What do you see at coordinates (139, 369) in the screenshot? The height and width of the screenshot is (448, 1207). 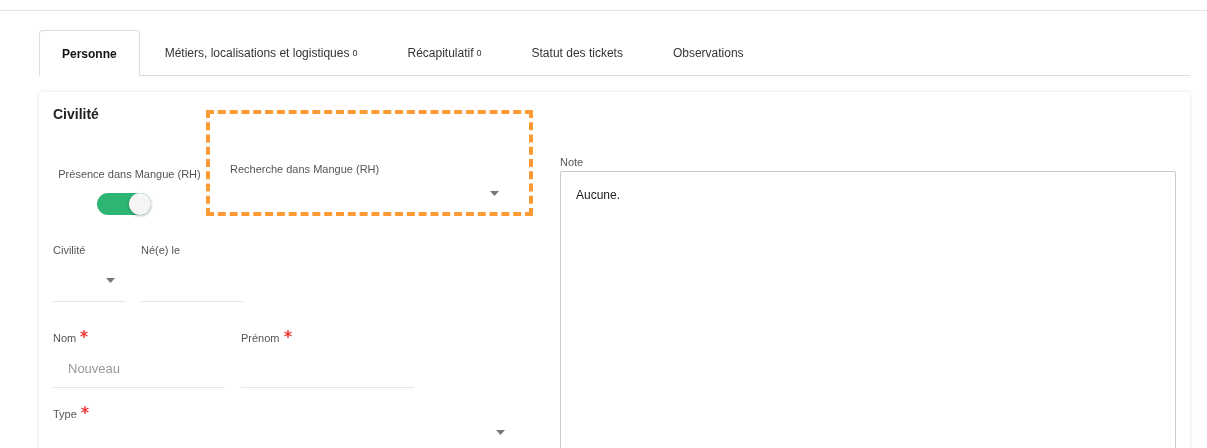 I see `input-field: Nouveau` at bounding box center [139, 369].